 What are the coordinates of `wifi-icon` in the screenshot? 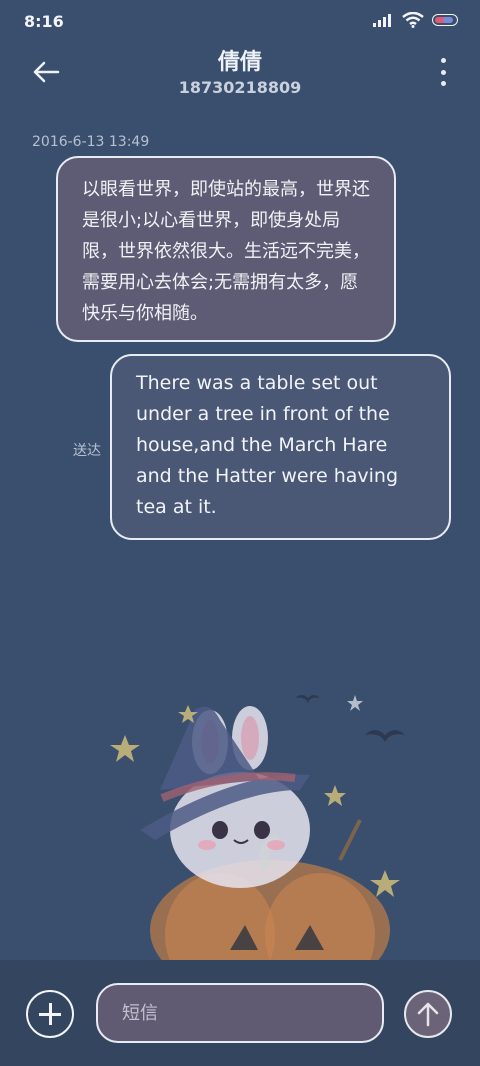 It's located at (413, 20).